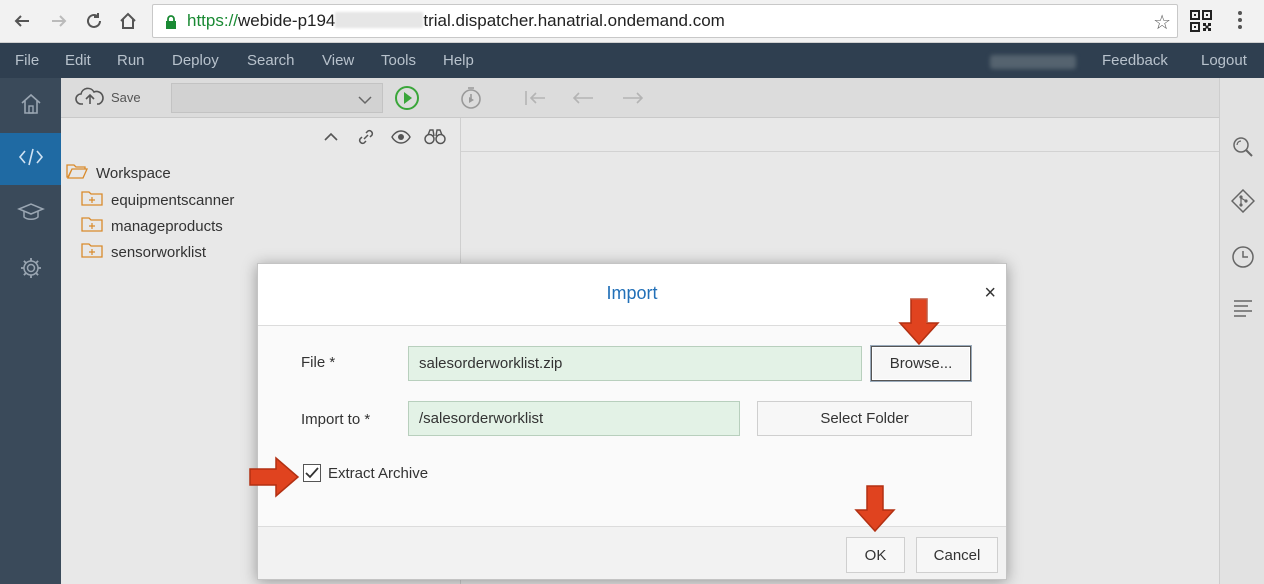 The height and width of the screenshot is (584, 1264). I want to click on chevron-down-icon, so click(365, 101).